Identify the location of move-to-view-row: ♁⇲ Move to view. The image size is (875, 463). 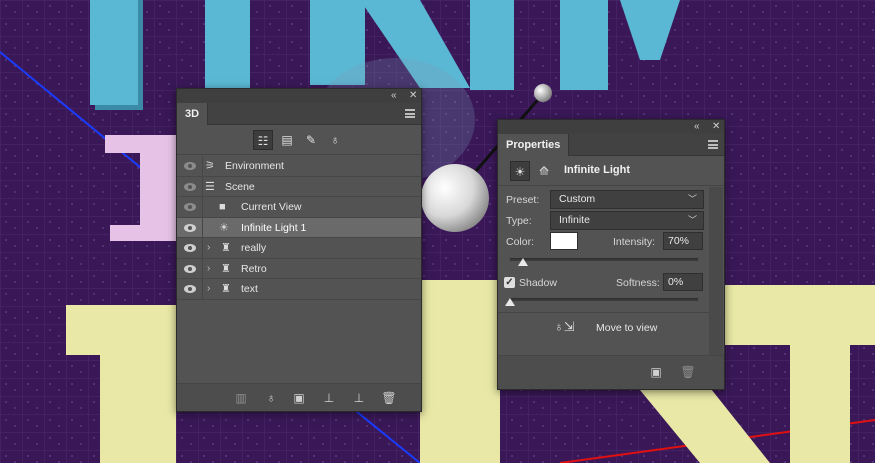
(611, 327).